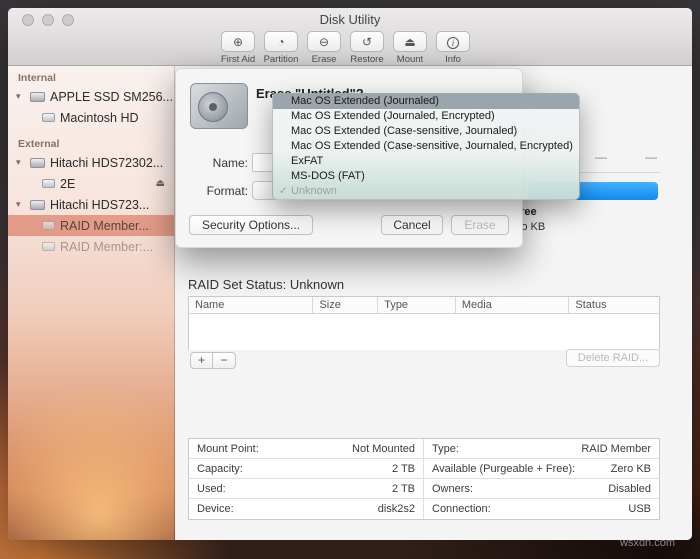 This screenshot has height=559, width=700. I want to click on hard-drive-icon, so click(219, 106).